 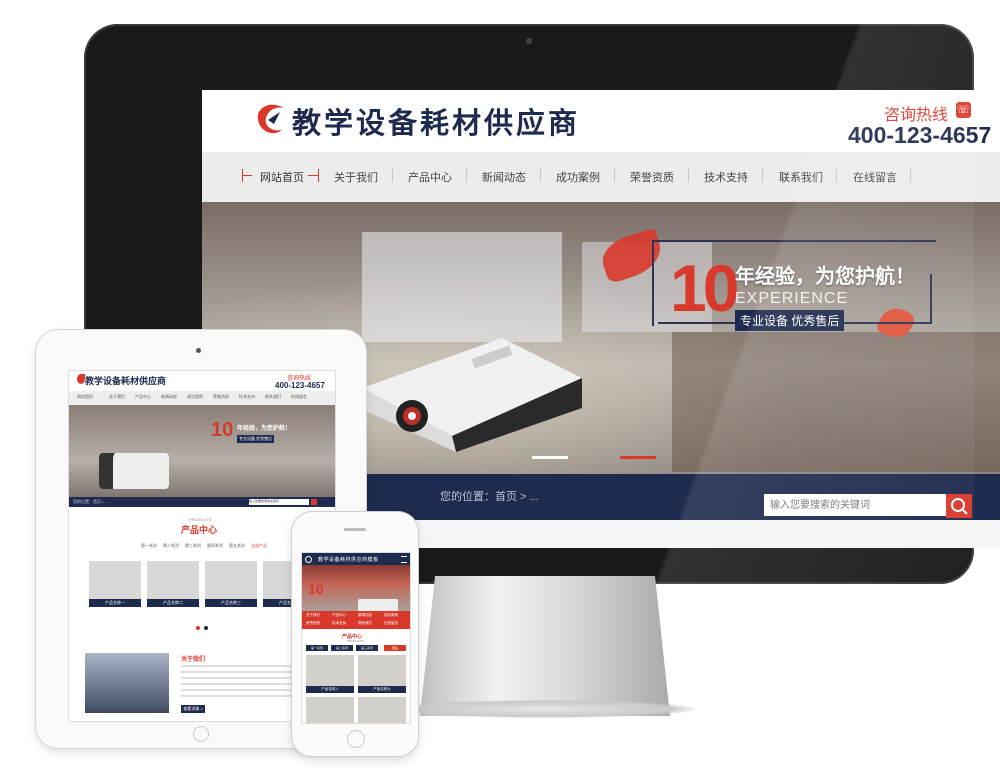 What do you see at coordinates (404, 559) in the screenshot?
I see `menu-icon` at bounding box center [404, 559].